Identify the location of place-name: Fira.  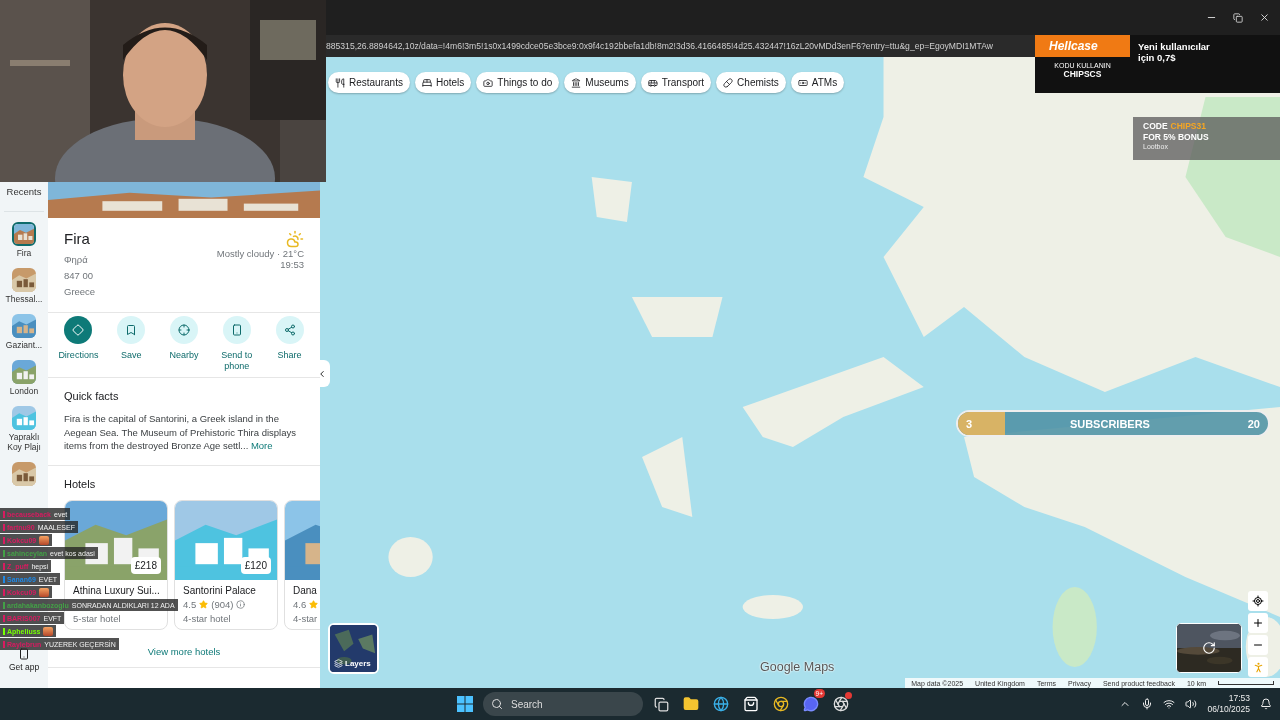
(77, 238).